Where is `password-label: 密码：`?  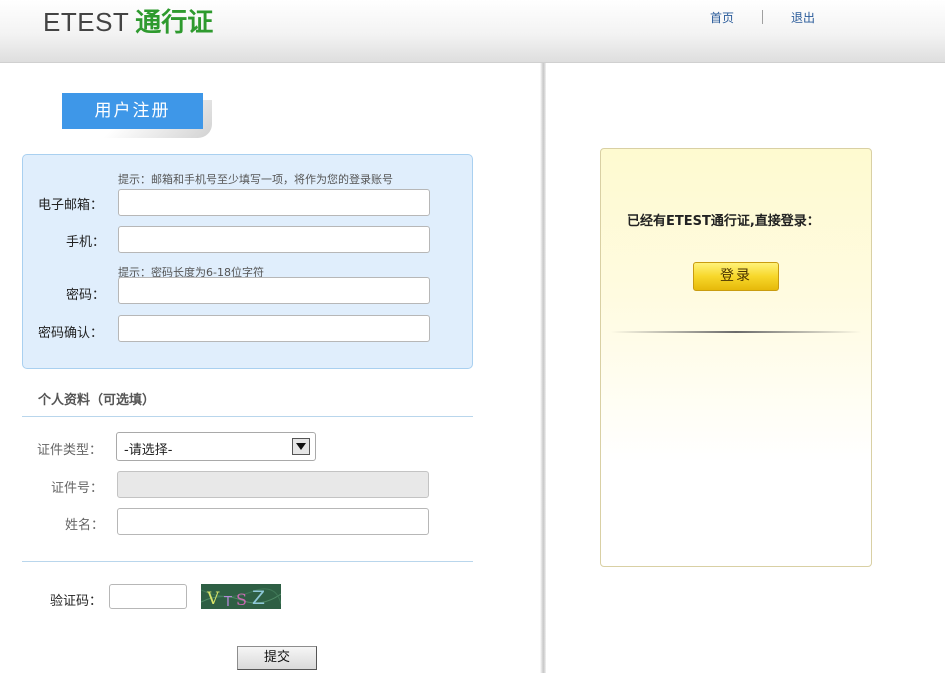
password-label: 密码： is located at coordinates (86, 295).